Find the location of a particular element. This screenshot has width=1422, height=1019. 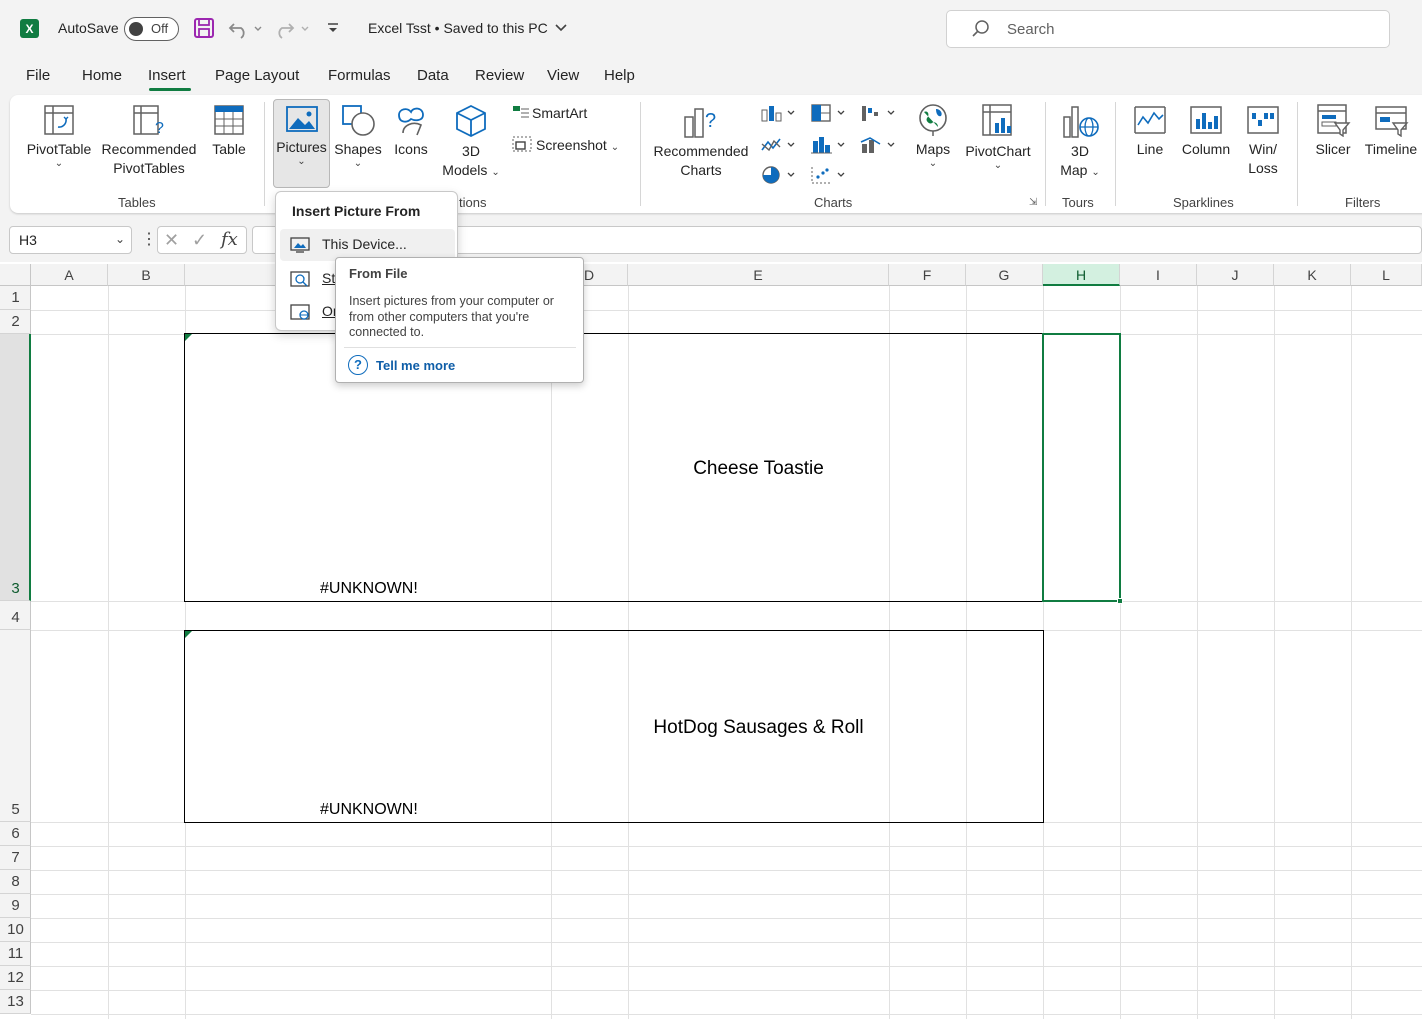

column-header-b: B is located at coordinates (146, 275).